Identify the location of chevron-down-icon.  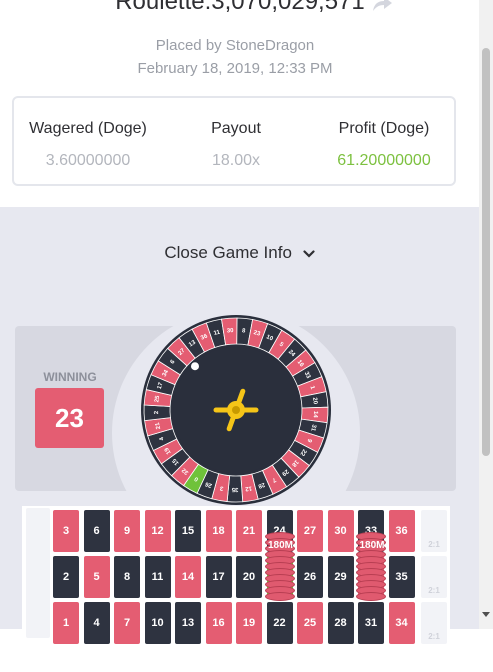
(309, 253).